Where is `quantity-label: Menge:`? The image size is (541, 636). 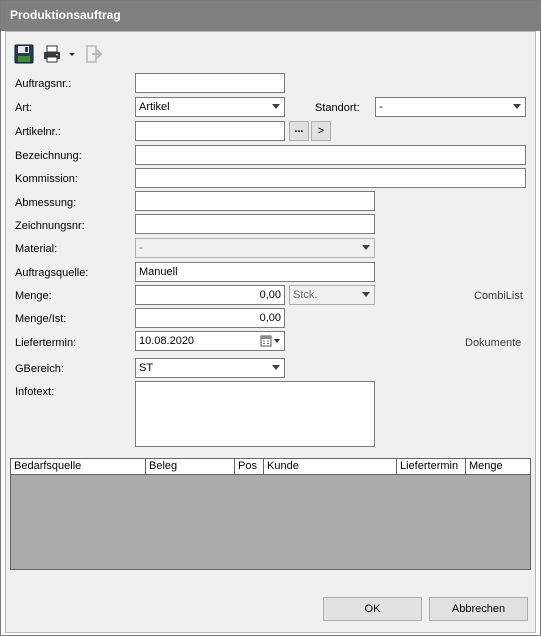
quantity-label: Menge: is located at coordinates (33, 296).